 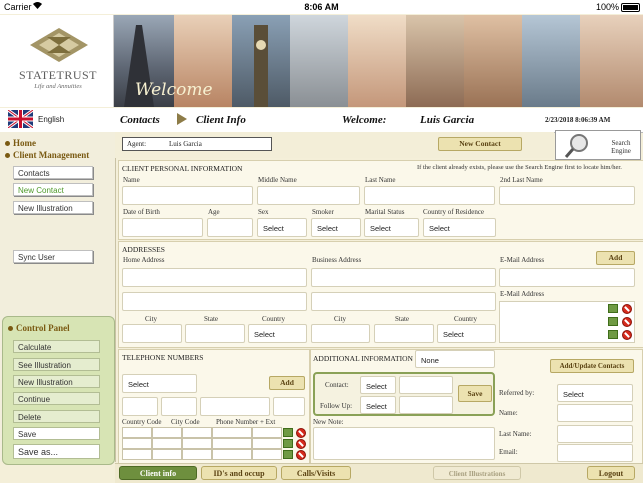 I want to click on referred-by-select: Select, so click(x=595, y=393).